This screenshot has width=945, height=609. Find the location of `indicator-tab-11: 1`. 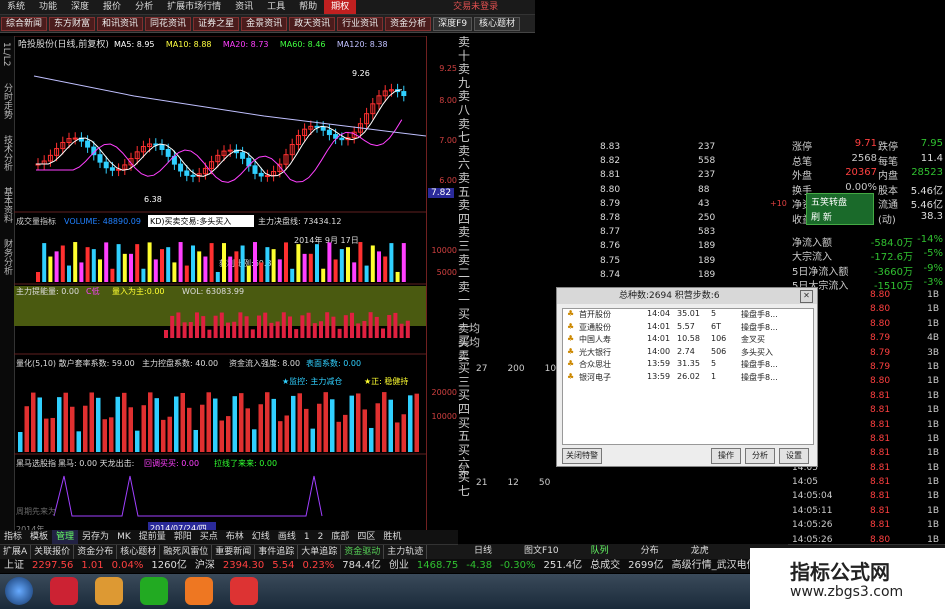

indicator-tab-11: 1 is located at coordinates (307, 537).